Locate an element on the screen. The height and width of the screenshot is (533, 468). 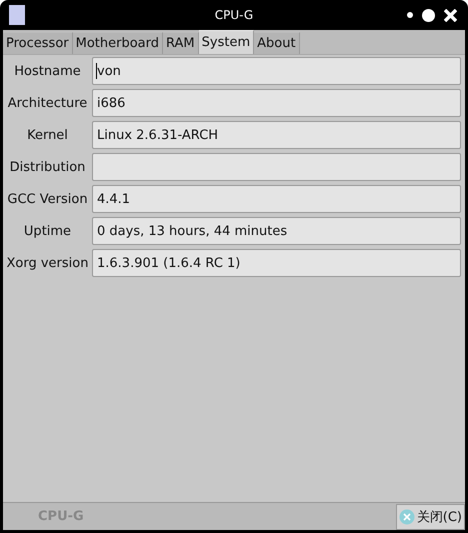
document-icon is located at coordinates (17, 15).